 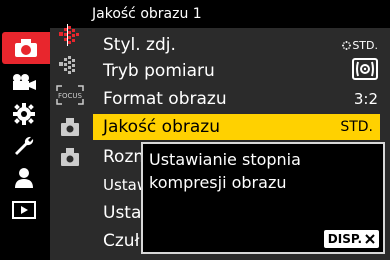 What do you see at coordinates (122, 213) in the screenshot?
I see `menu-item-label: Usta` at bounding box center [122, 213].